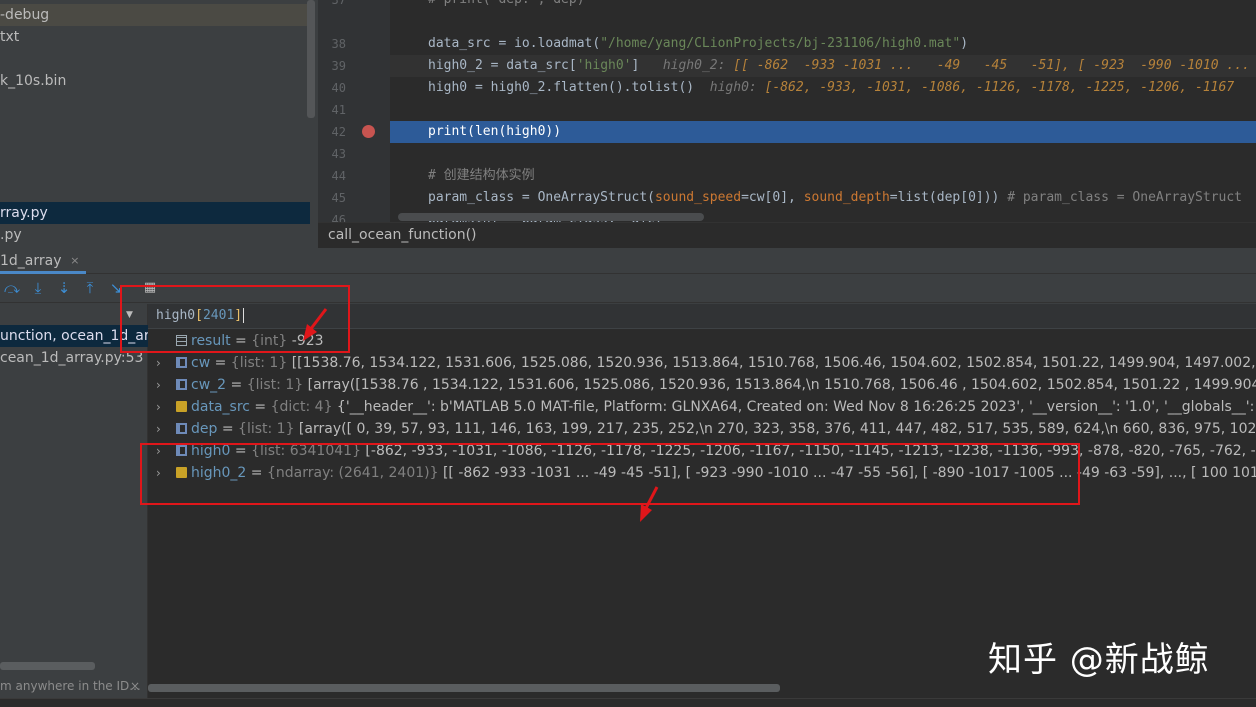 This screenshot has height=707, width=1256. I want to click on tree-item: txt, so click(155, 37).